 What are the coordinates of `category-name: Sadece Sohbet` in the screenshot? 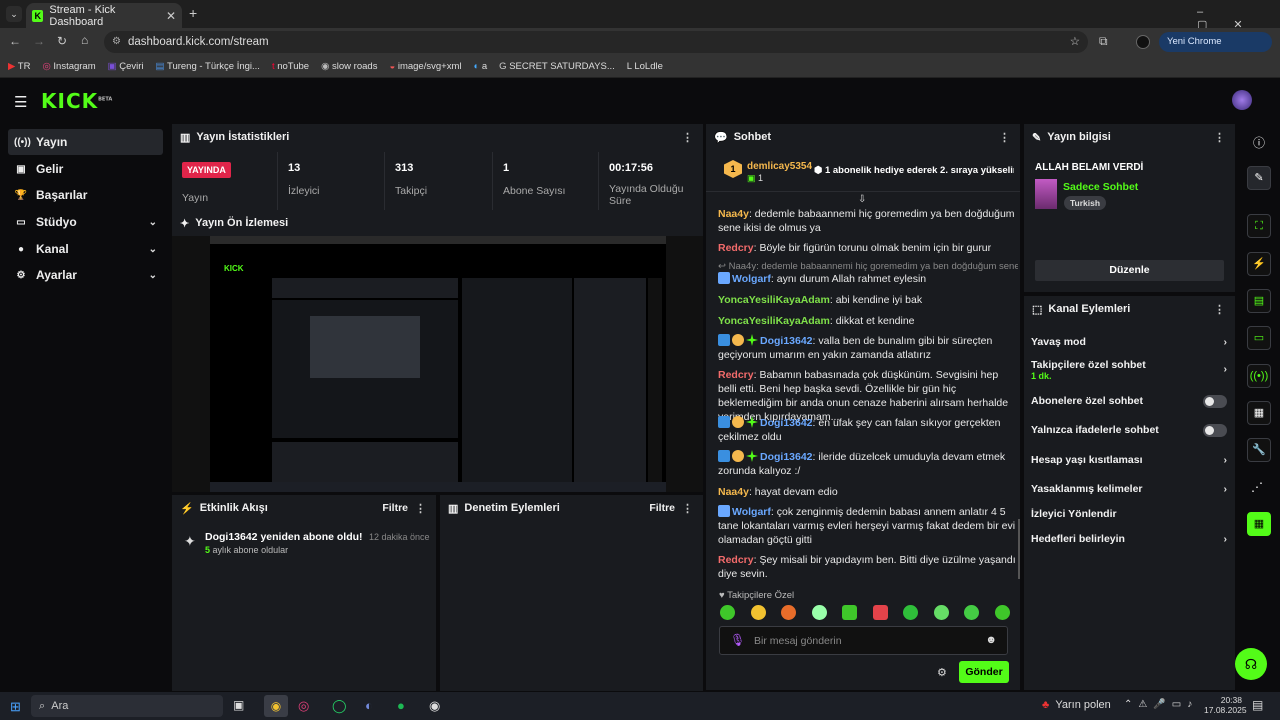 It's located at (1100, 187).